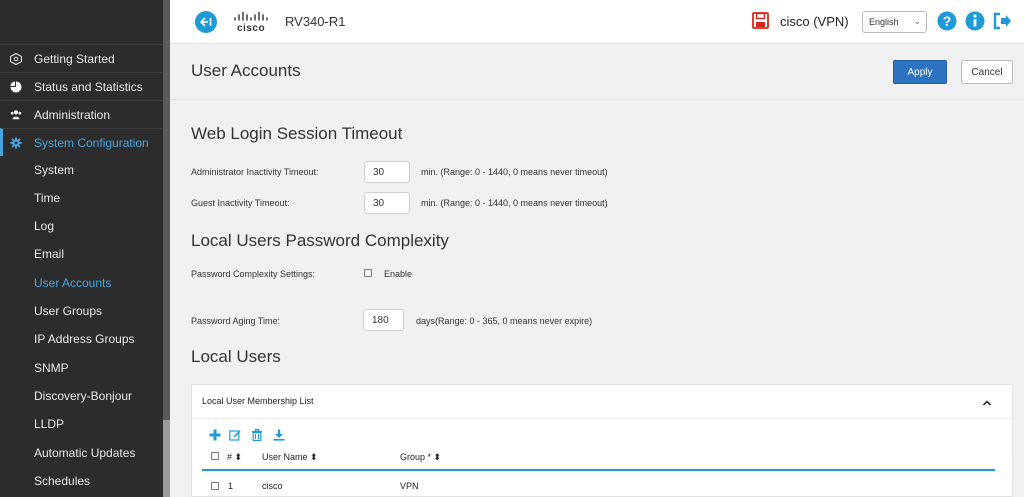 The width and height of the screenshot is (1024, 497). What do you see at coordinates (987, 404) in the screenshot?
I see `chevron-up-icon` at bounding box center [987, 404].